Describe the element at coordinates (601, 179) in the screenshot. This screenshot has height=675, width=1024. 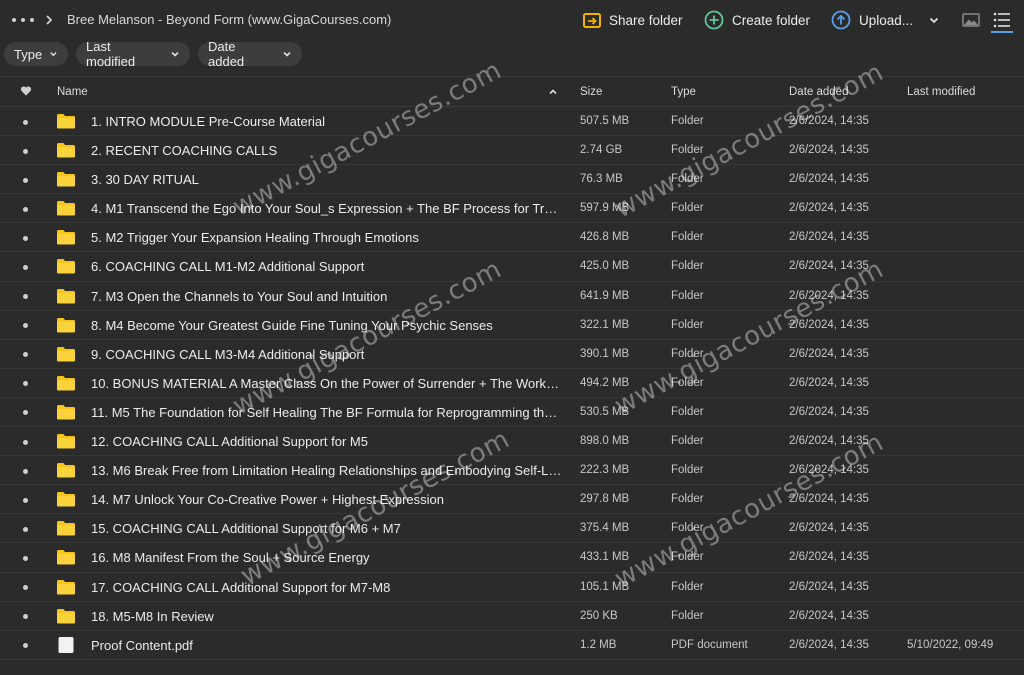
I see `row-size: 76.3 MB` at that location.